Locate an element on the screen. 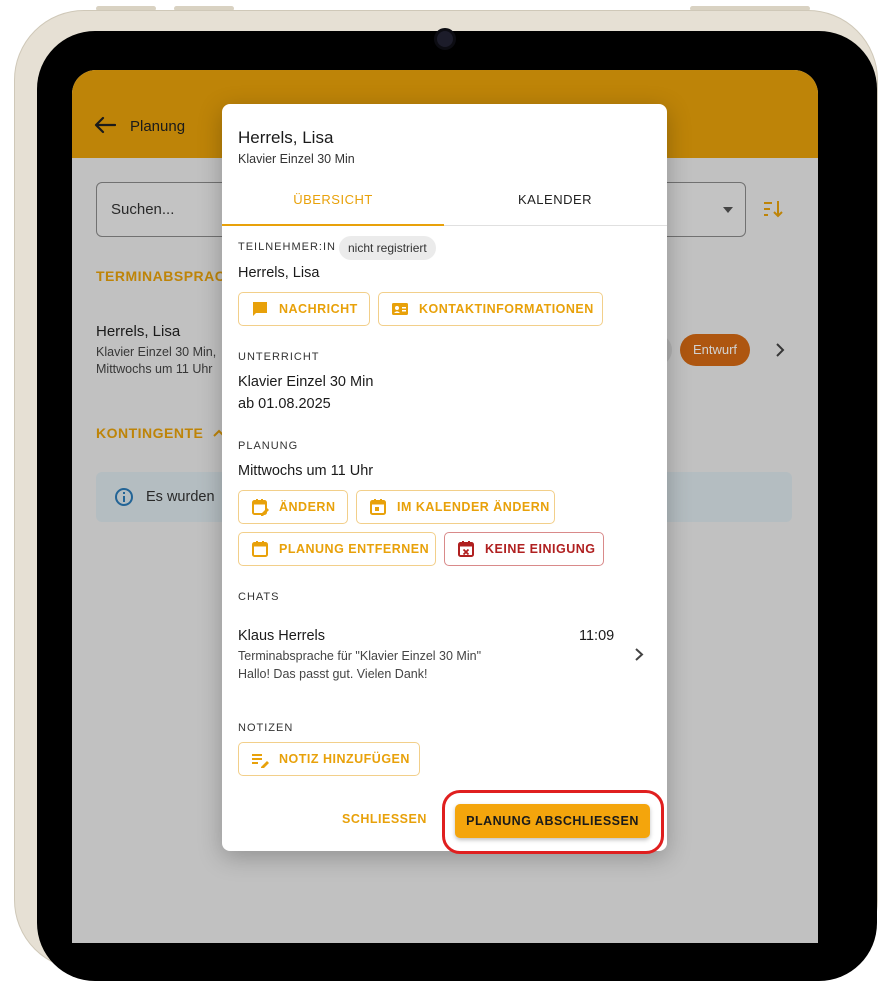 This screenshot has height=981, width=890. registration-chip: nicht registriert is located at coordinates (387, 248).